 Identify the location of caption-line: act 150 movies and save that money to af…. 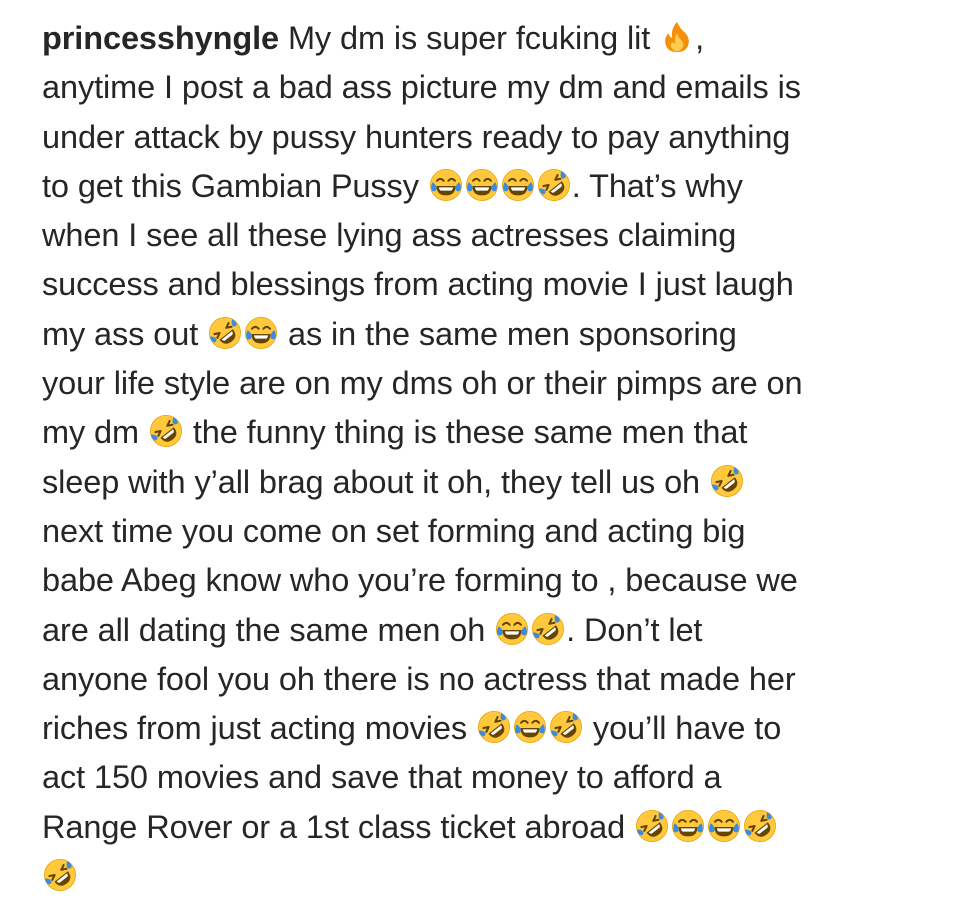
(492, 777).